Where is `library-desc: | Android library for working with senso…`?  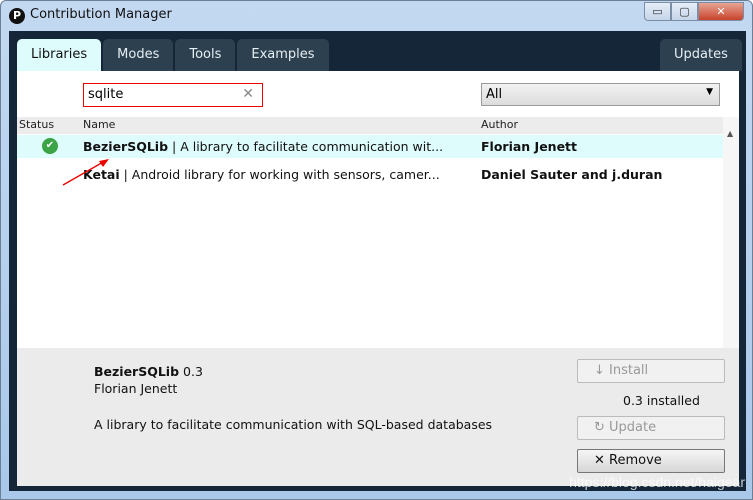 library-desc: | Android library for working with senso… is located at coordinates (279, 174).